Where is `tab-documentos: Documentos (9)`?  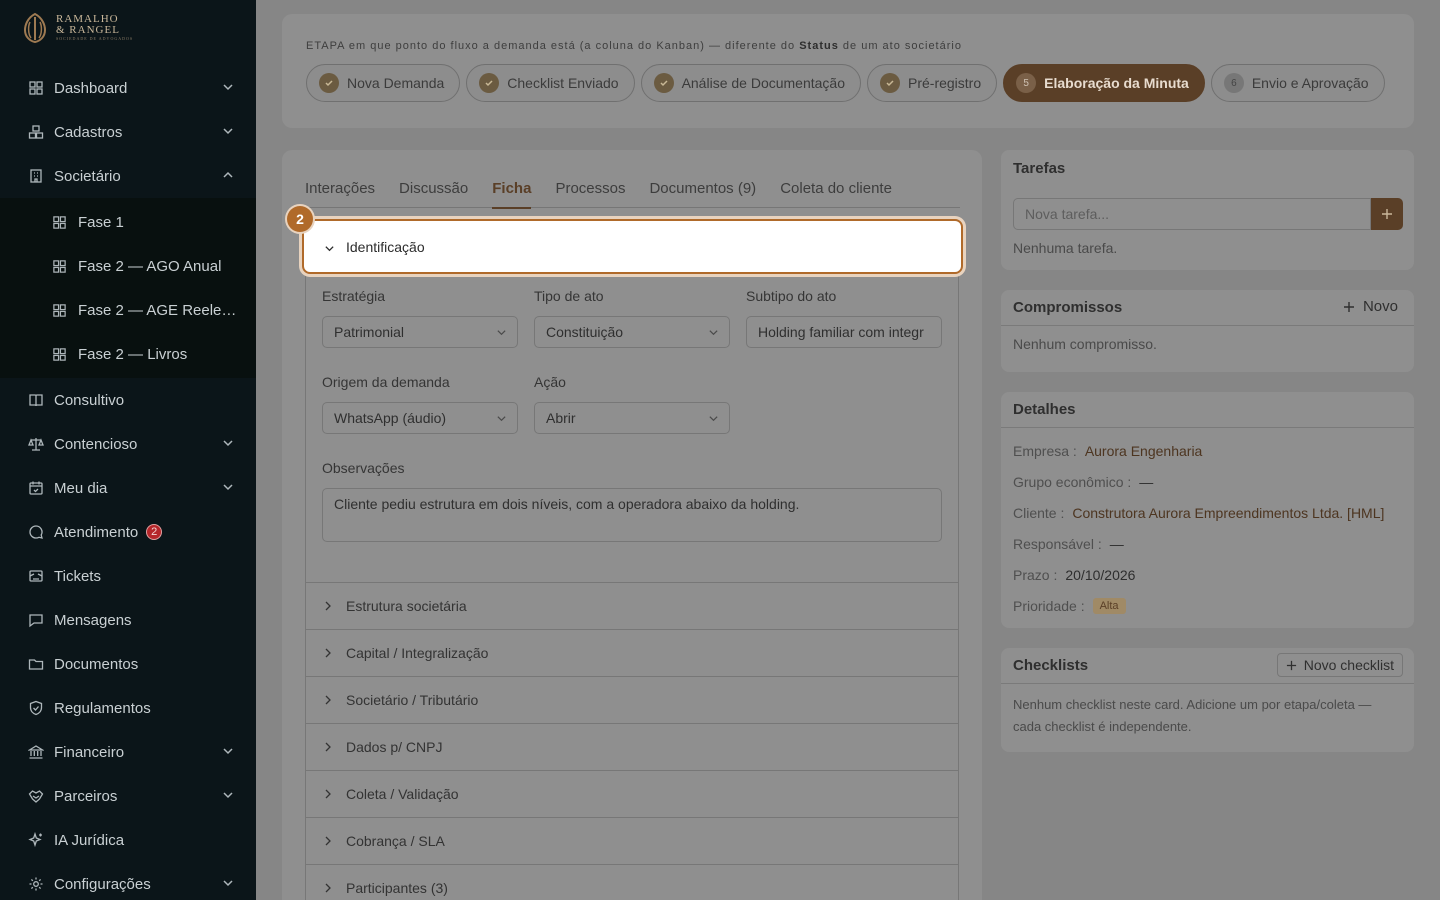
tab-documentos: Documentos (9) is located at coordinates (702, 194).